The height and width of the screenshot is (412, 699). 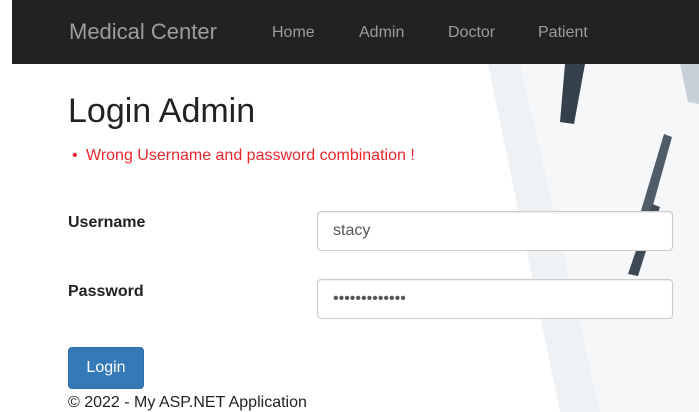 What do you see at coordinates (495, 231) in the screenshot?
I see `username-input` at bounding box center [495, 231].